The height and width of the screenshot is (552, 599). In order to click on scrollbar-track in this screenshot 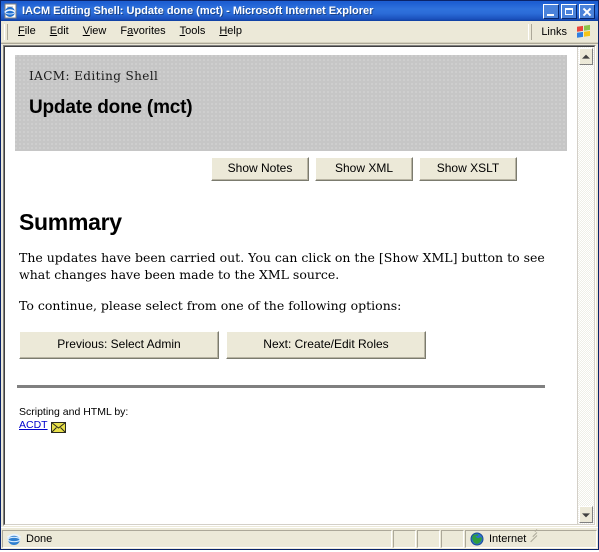, I will do `click(586, 285)`.